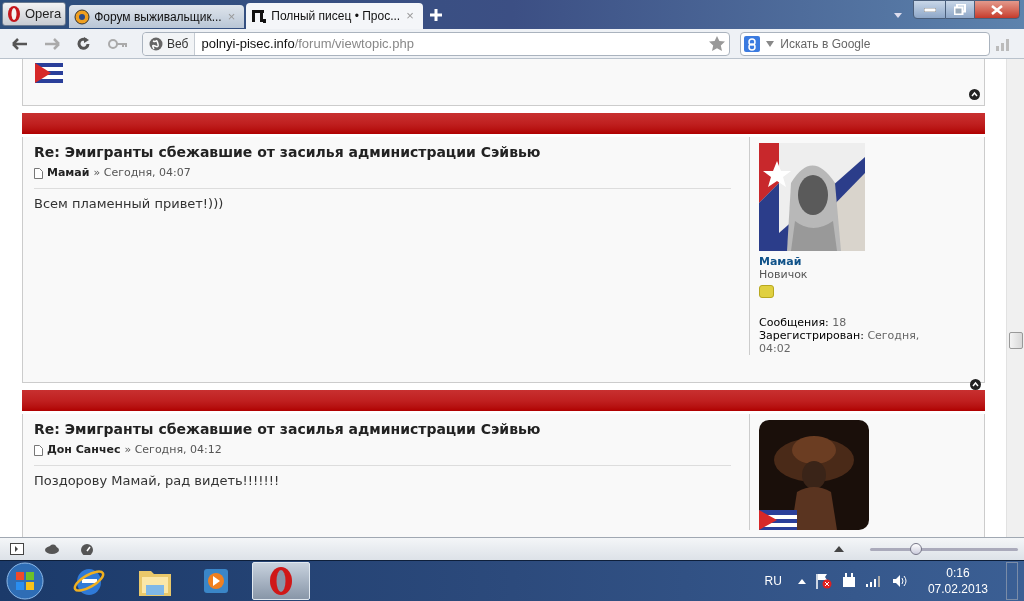 The width and height of the screenshot is (1024, 601). What do you see at coordinates (873, 581) in the screenshot?
I see `network-signal-icon` at bounding box center [873, 581].